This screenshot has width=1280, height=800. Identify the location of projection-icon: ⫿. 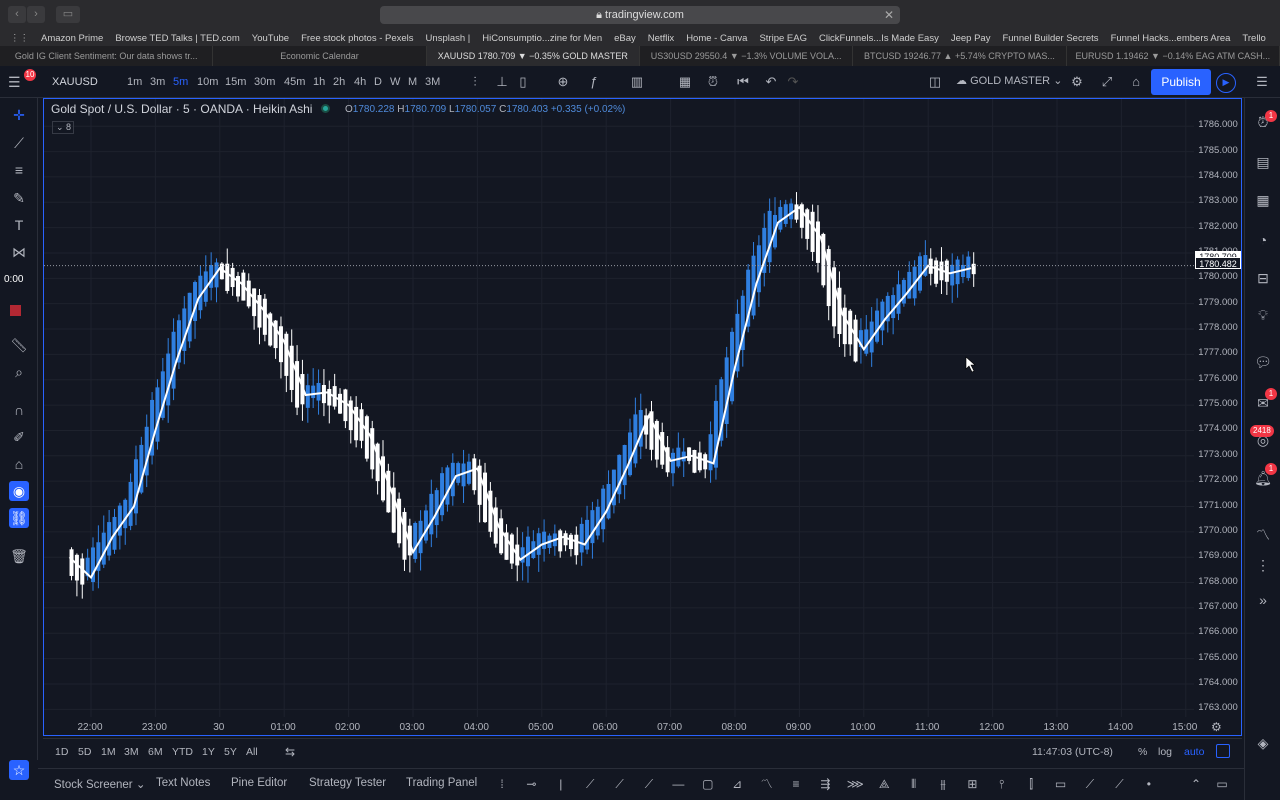
(1031, 784).